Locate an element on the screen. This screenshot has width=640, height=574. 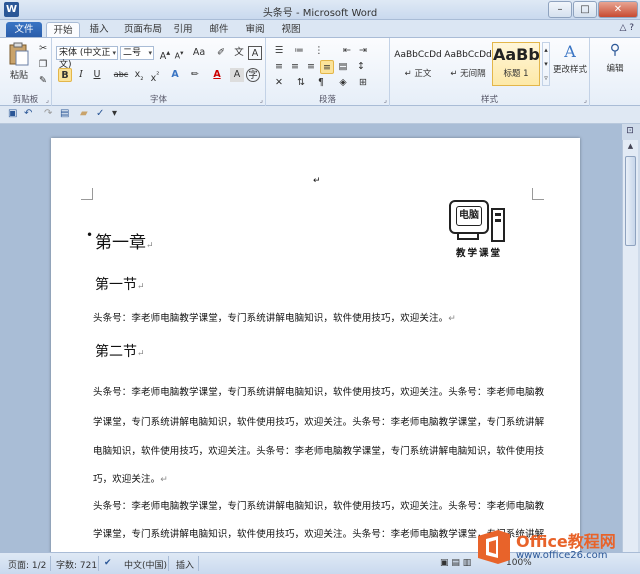
view-buttons: ▣ ▤ ▥ is located at coordinates (455, 563).